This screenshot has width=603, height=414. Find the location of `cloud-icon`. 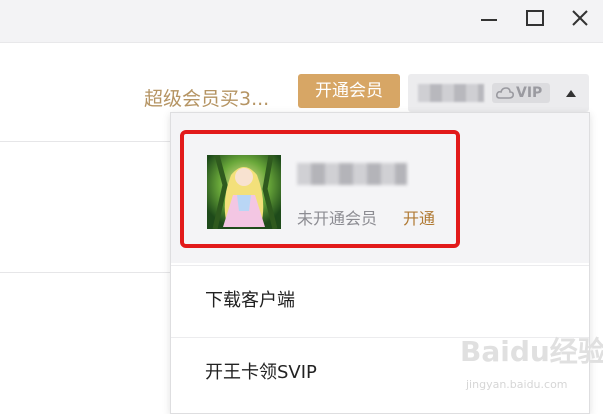

cloud-icon is located at coordinates (505, 93).